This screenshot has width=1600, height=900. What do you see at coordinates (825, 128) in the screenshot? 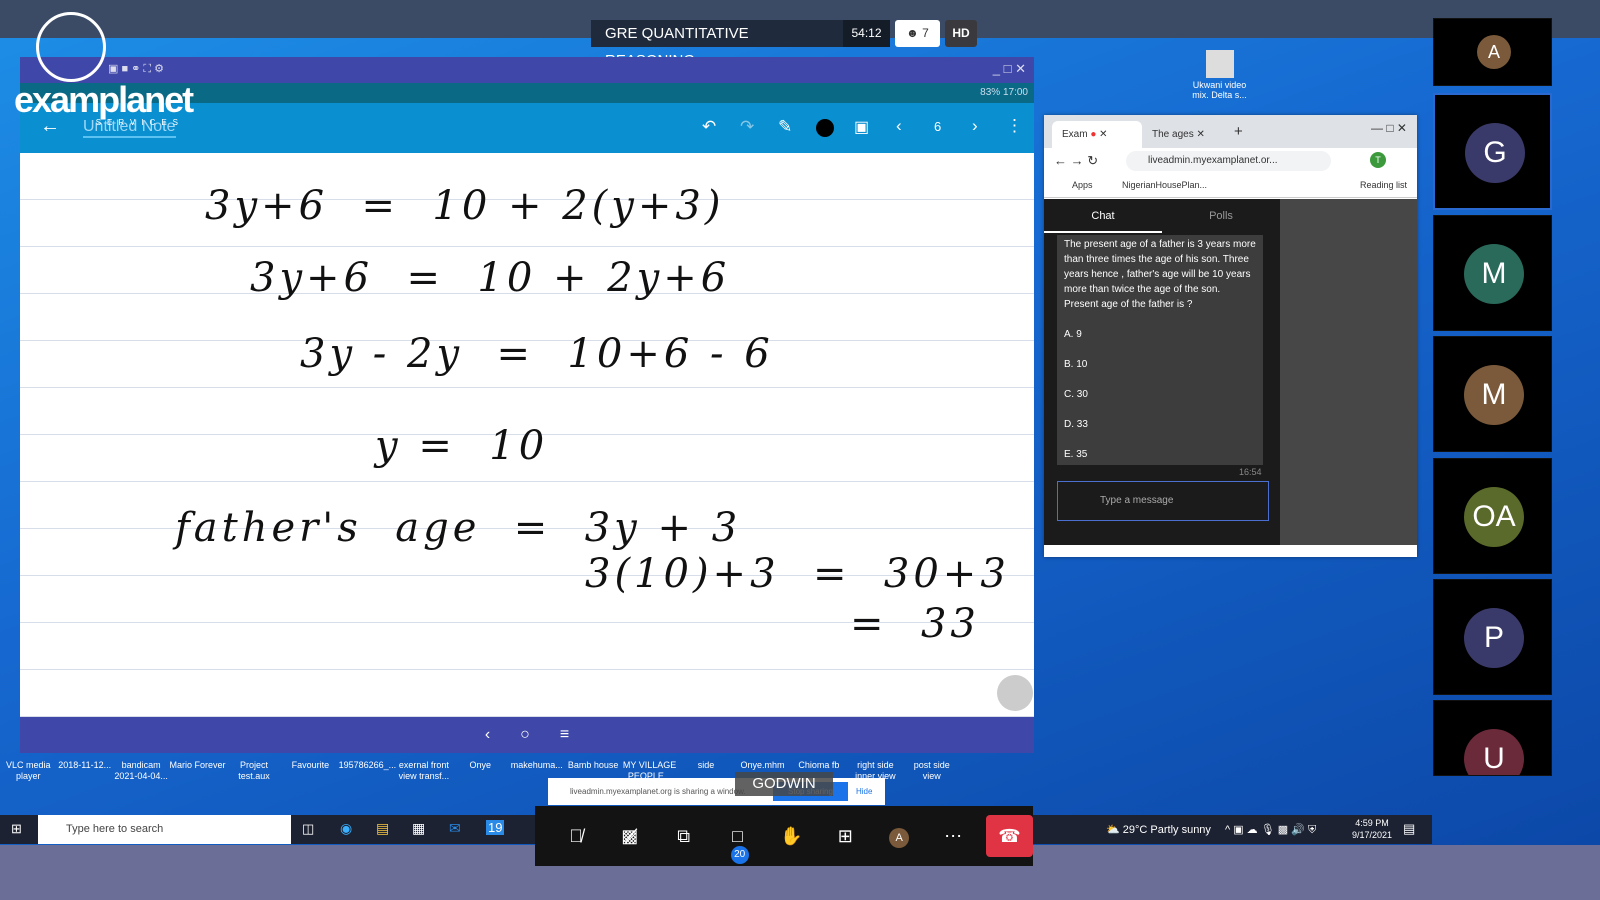
I see `color-picker-icon` at bounding box center [825, 128].